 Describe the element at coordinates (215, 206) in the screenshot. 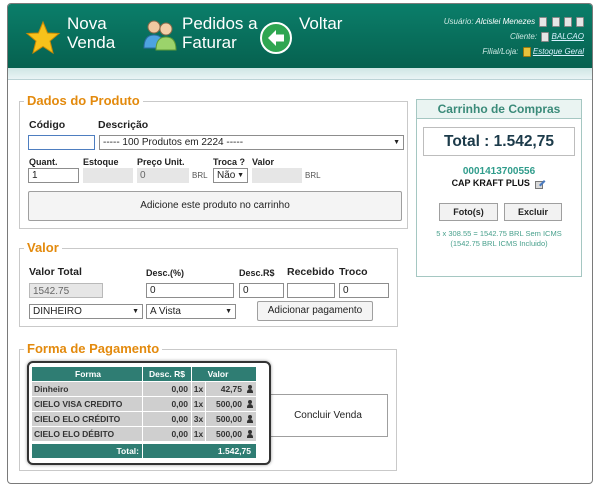

I see `add-to-cart-button: Adicione este produto no carrinho` at that location.